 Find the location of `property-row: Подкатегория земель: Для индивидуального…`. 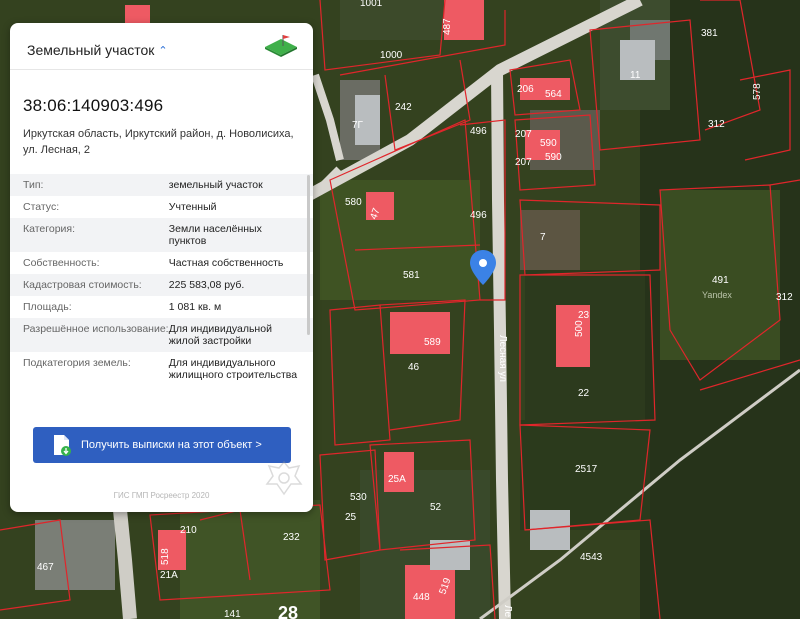

property-row: Подкатегория земель: Для индивидуального… is located at coordinates (161, 369).